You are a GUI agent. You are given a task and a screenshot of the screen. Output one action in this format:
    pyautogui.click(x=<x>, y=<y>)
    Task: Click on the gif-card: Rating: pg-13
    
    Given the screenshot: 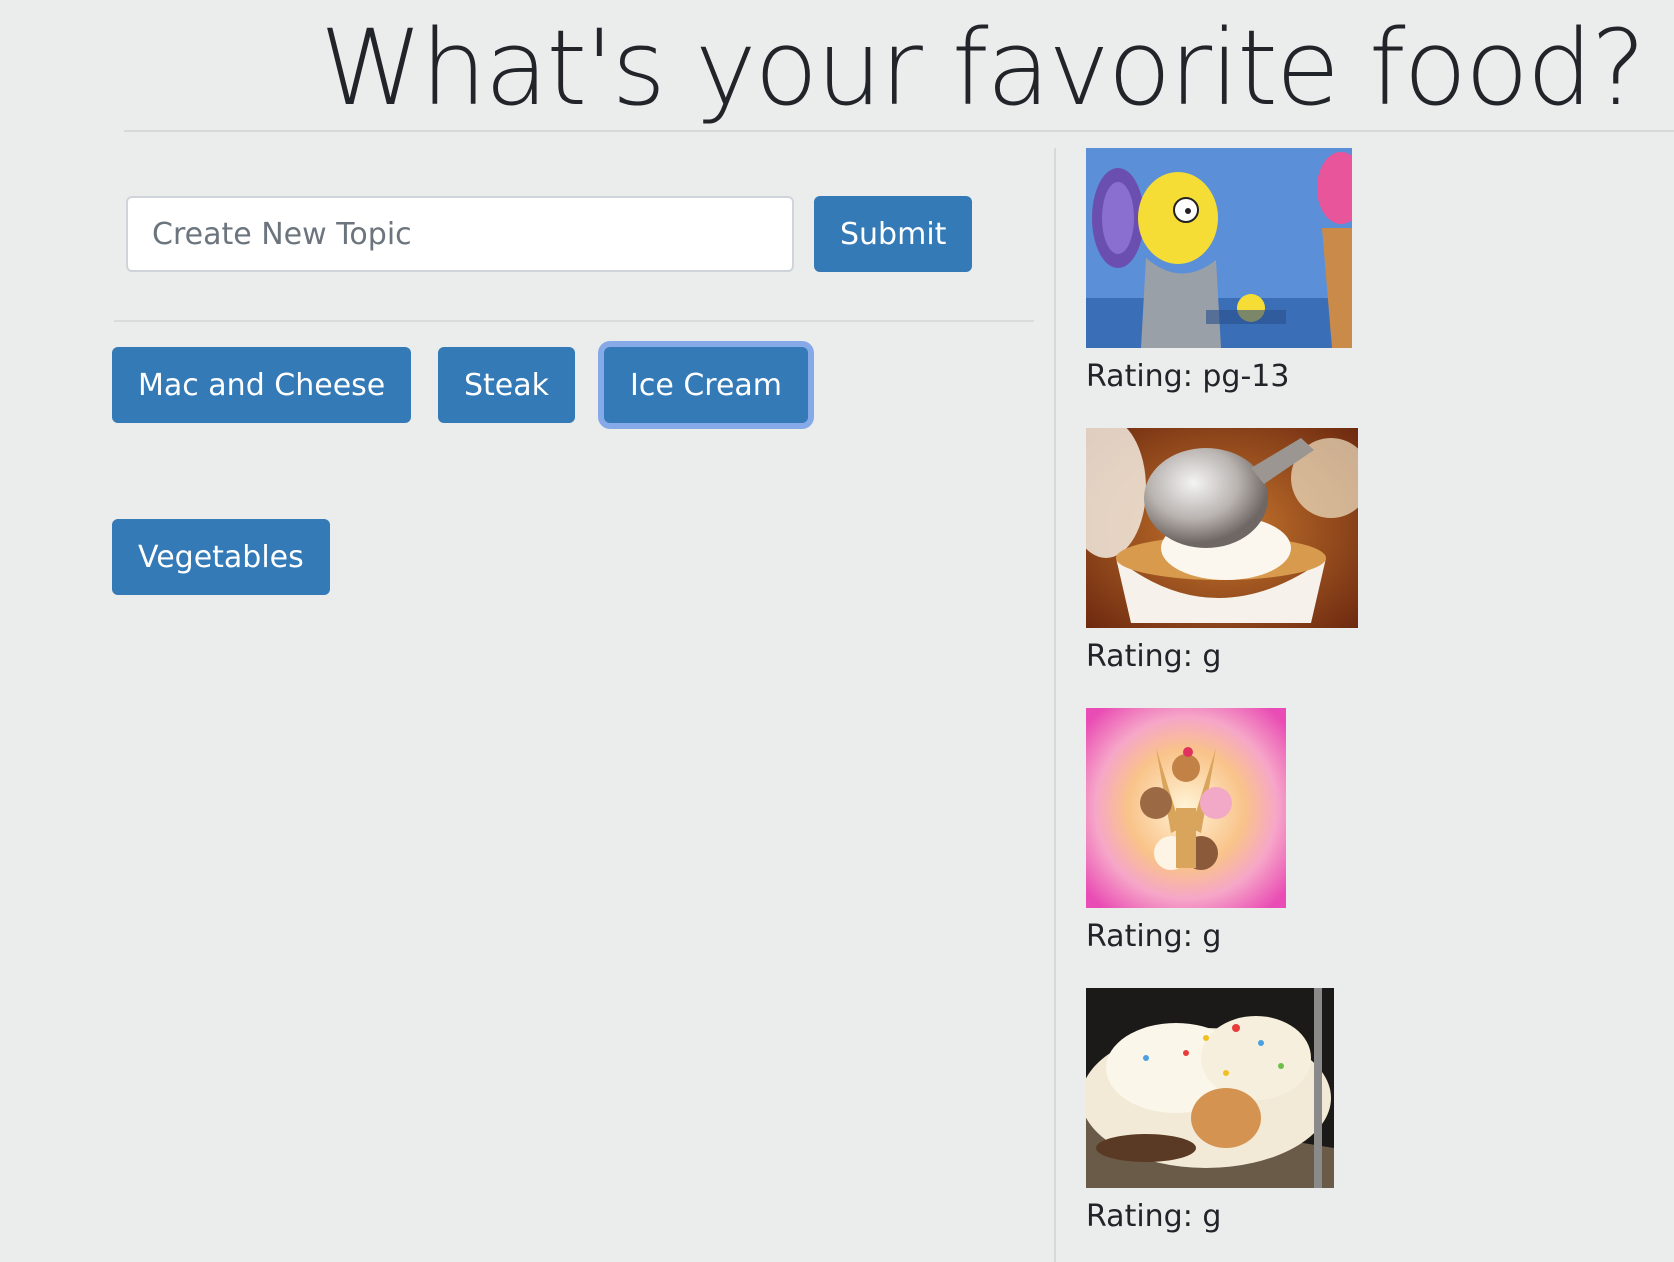 What is the action you would take?
    pyautogui.click(x=1219, y=270)
    